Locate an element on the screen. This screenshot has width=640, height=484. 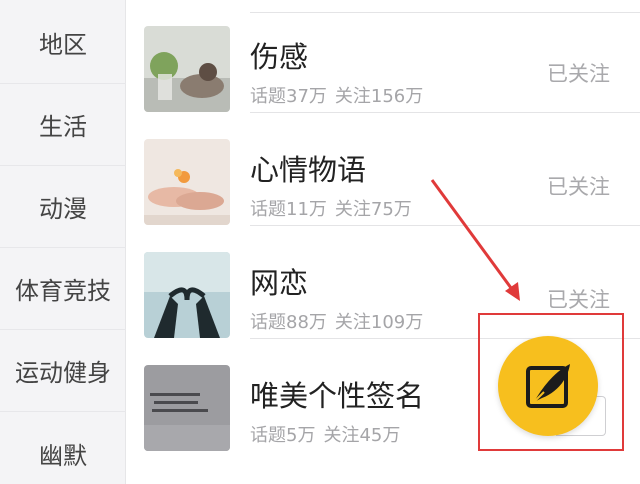
topic-name: 网恋 is located at coordinates (279, 283).